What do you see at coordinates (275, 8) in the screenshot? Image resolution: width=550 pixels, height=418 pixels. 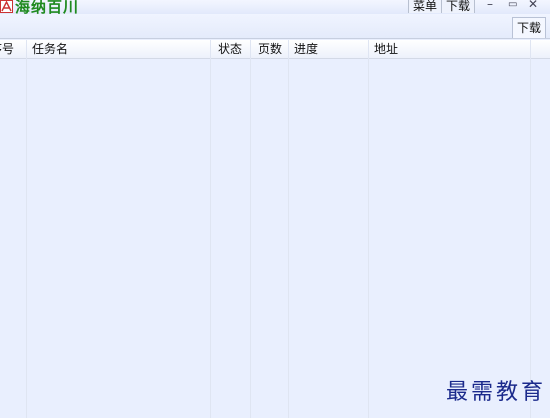 I see `title-bar: 海纳百川 菜单 下载 – ▭ ✕` at bounding box center [275, 8].